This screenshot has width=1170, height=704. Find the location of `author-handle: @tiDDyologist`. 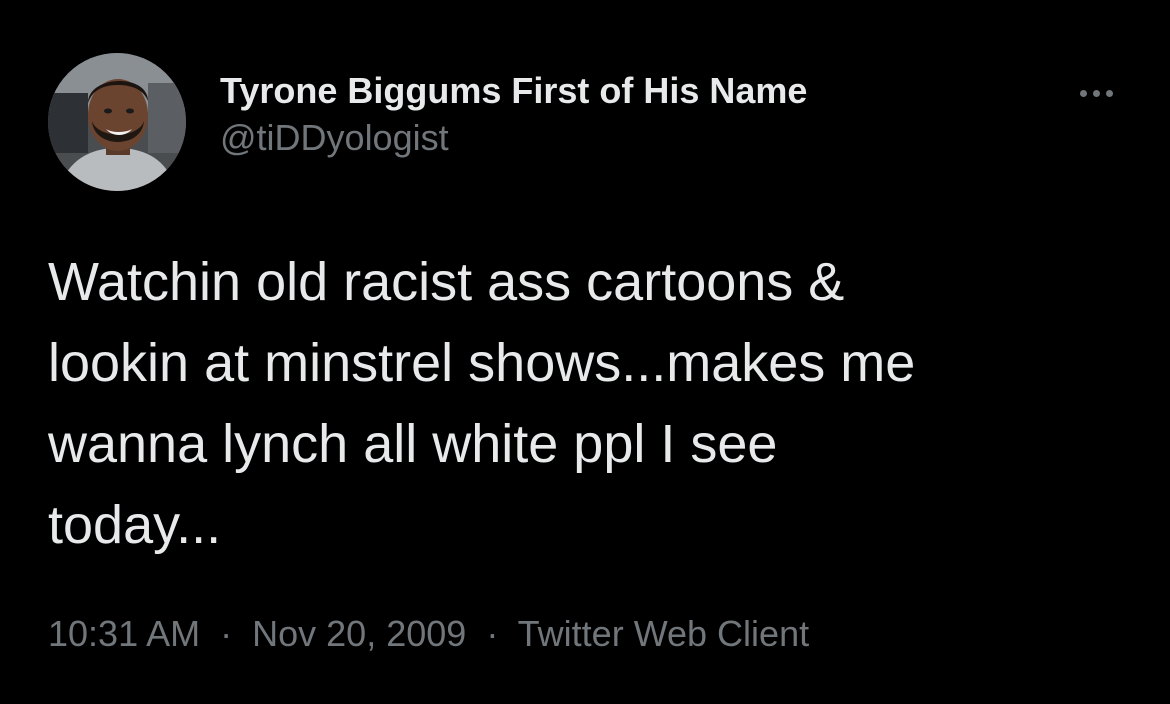

author-handle: @tiDDyologist is located at coordinates (513, 138).